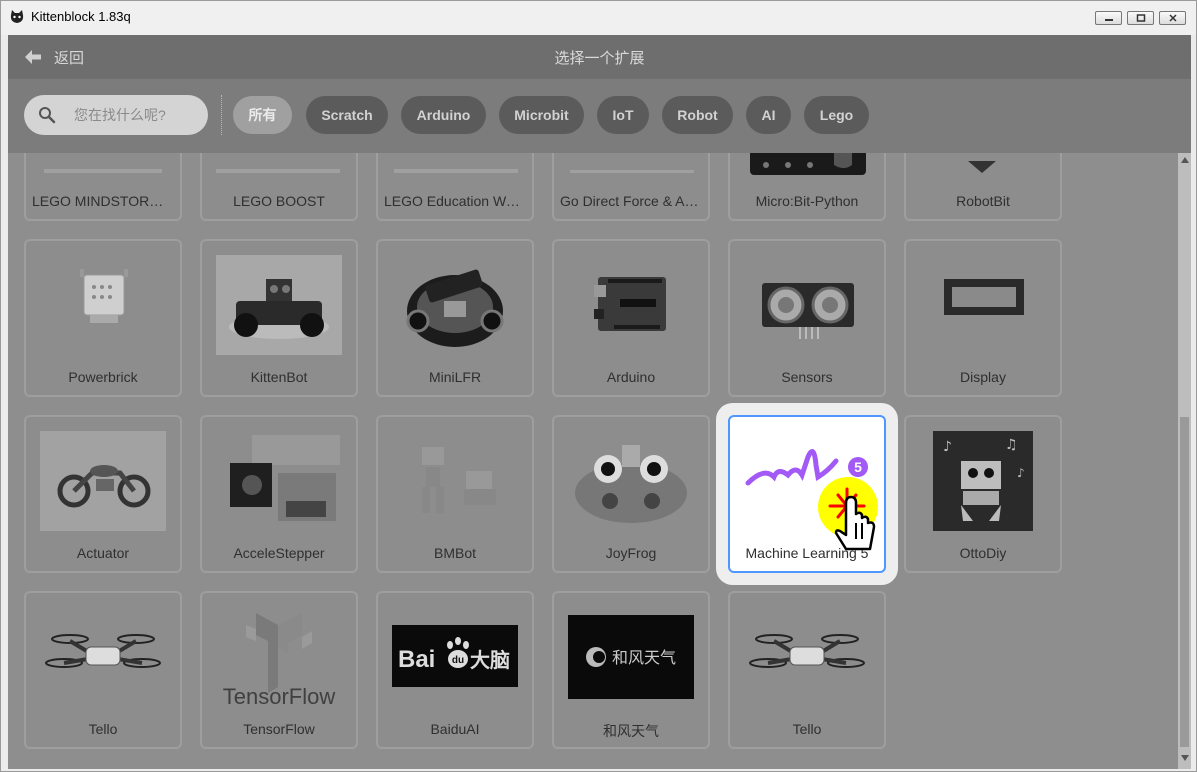 The height and width of the screenshot is (772, 1197). Describe the element at coordinates (634, 201) in the screenshot. I see `extension-label: Go Direct Force & Acceleration` at that location.